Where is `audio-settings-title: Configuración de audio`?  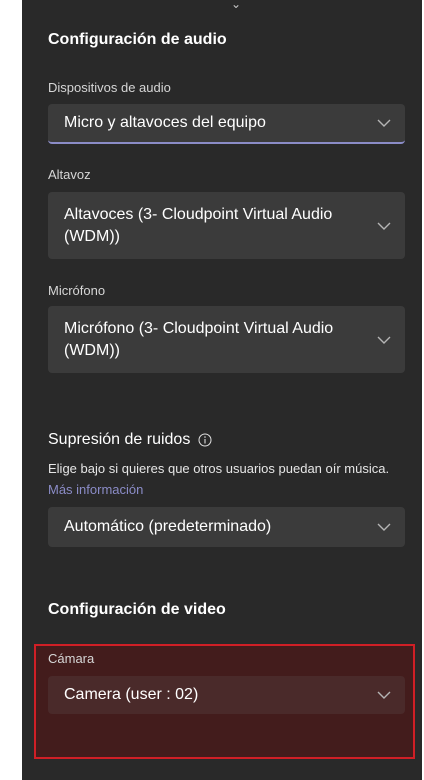 audio-settings-title: Configuración de audio is located at coordinates (137, 39).